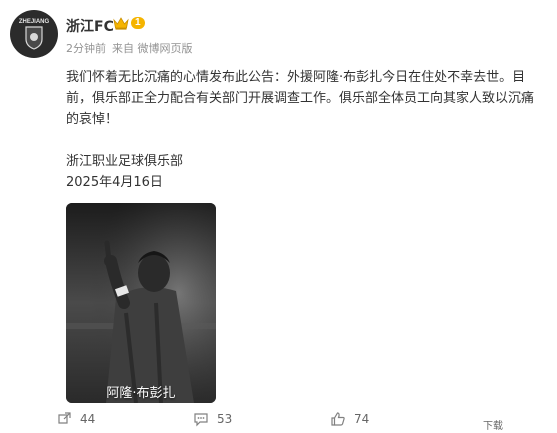  I want to click on action-bar: 44 53 74 下载, so click(278, 419).